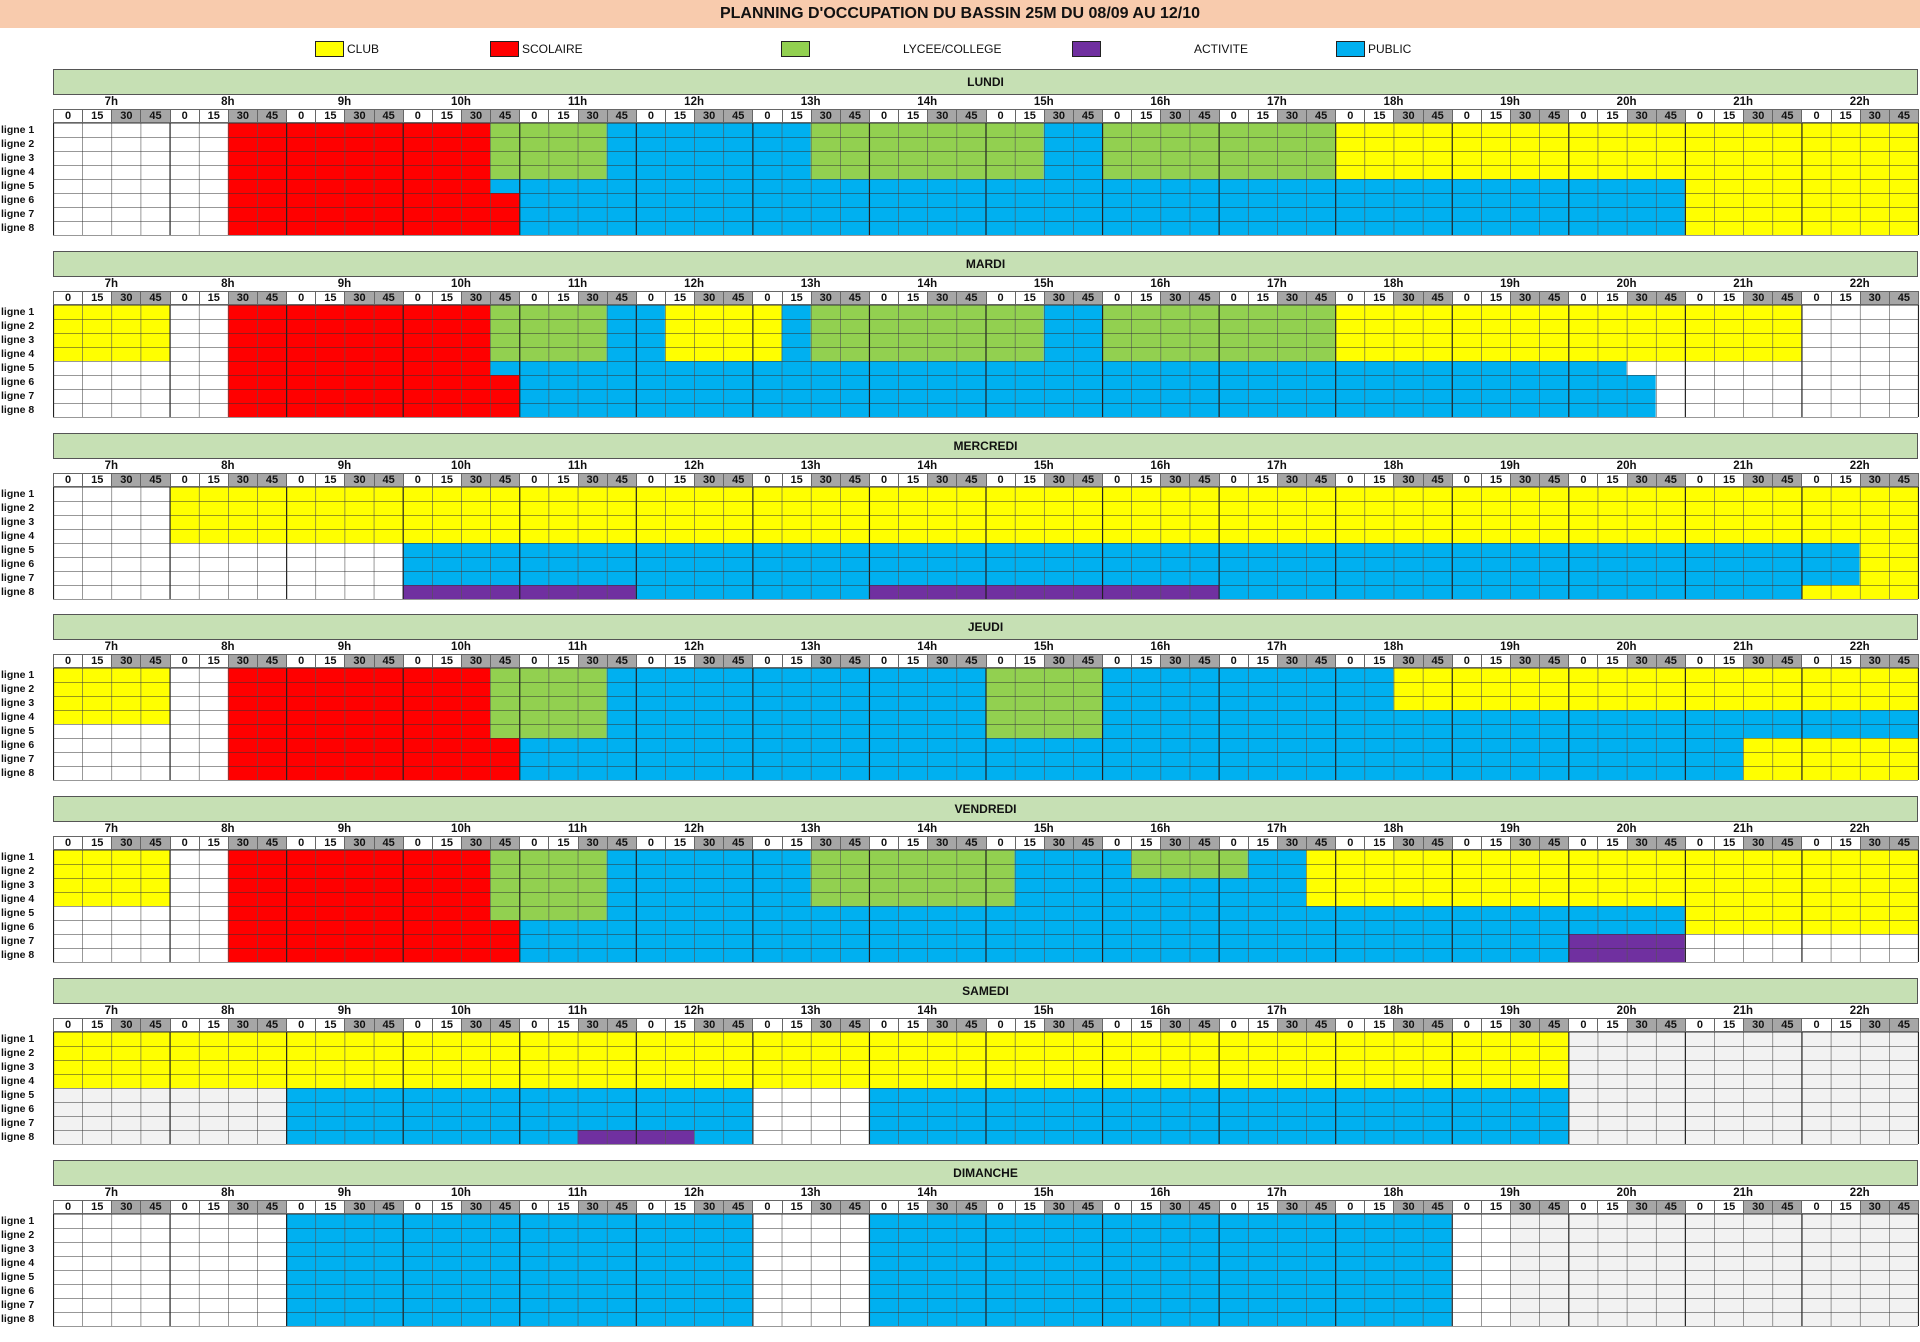 The height and width of the screenshot is (1342, 1920). What do you see at coordinates (986, 1270) in the screenshot?
I see `occupancy-grid-dimanche` at bounding box center [986, 1270].